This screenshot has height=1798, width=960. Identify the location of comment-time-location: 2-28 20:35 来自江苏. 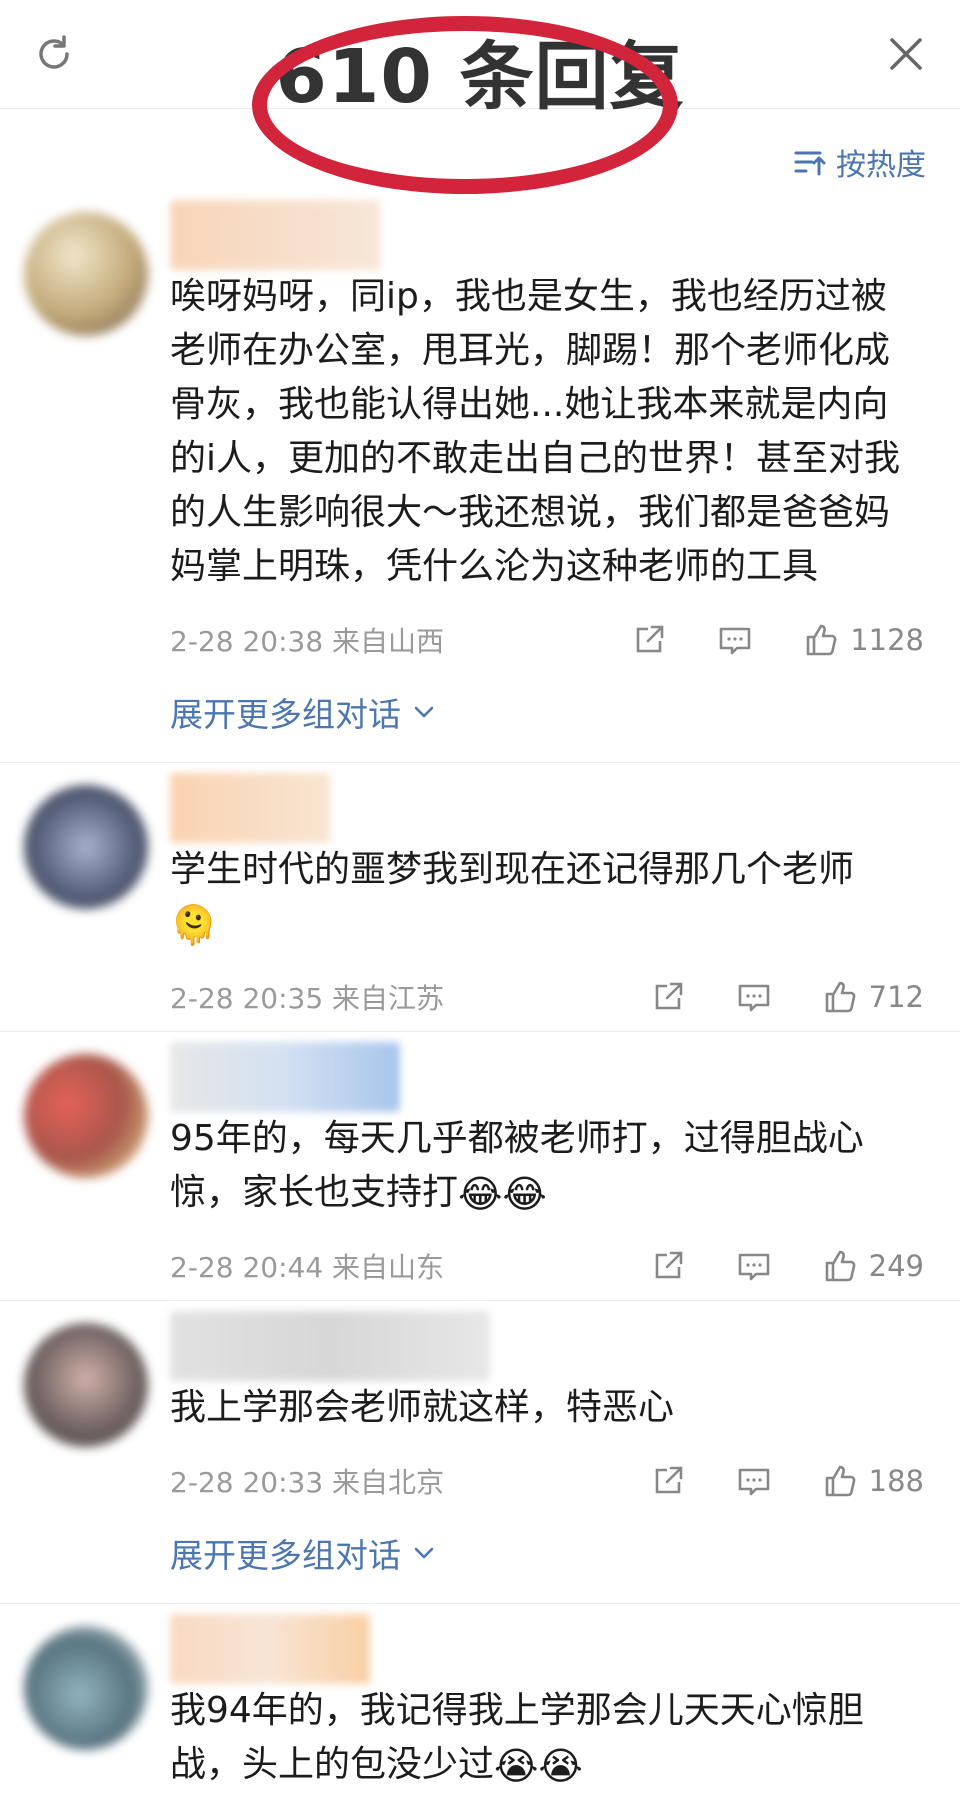
(385, 997).